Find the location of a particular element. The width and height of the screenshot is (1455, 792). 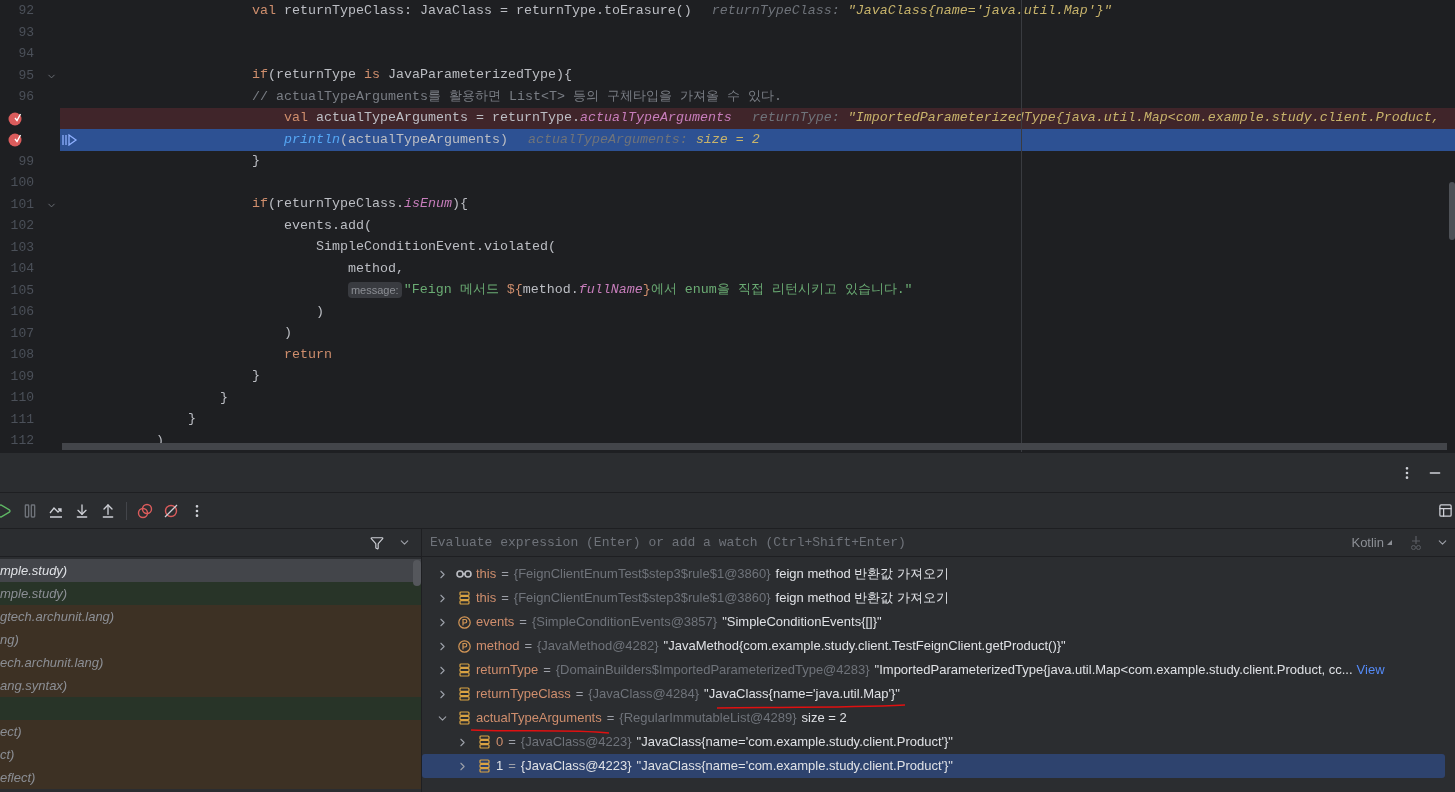

variable-row: returnType = {DomainBuilders$ImportedParameterizedType@4283} "ImportedParameterizedType{java.util.Map<com.example.study.client.Product, cc... View is located at coordinates (933, 670).